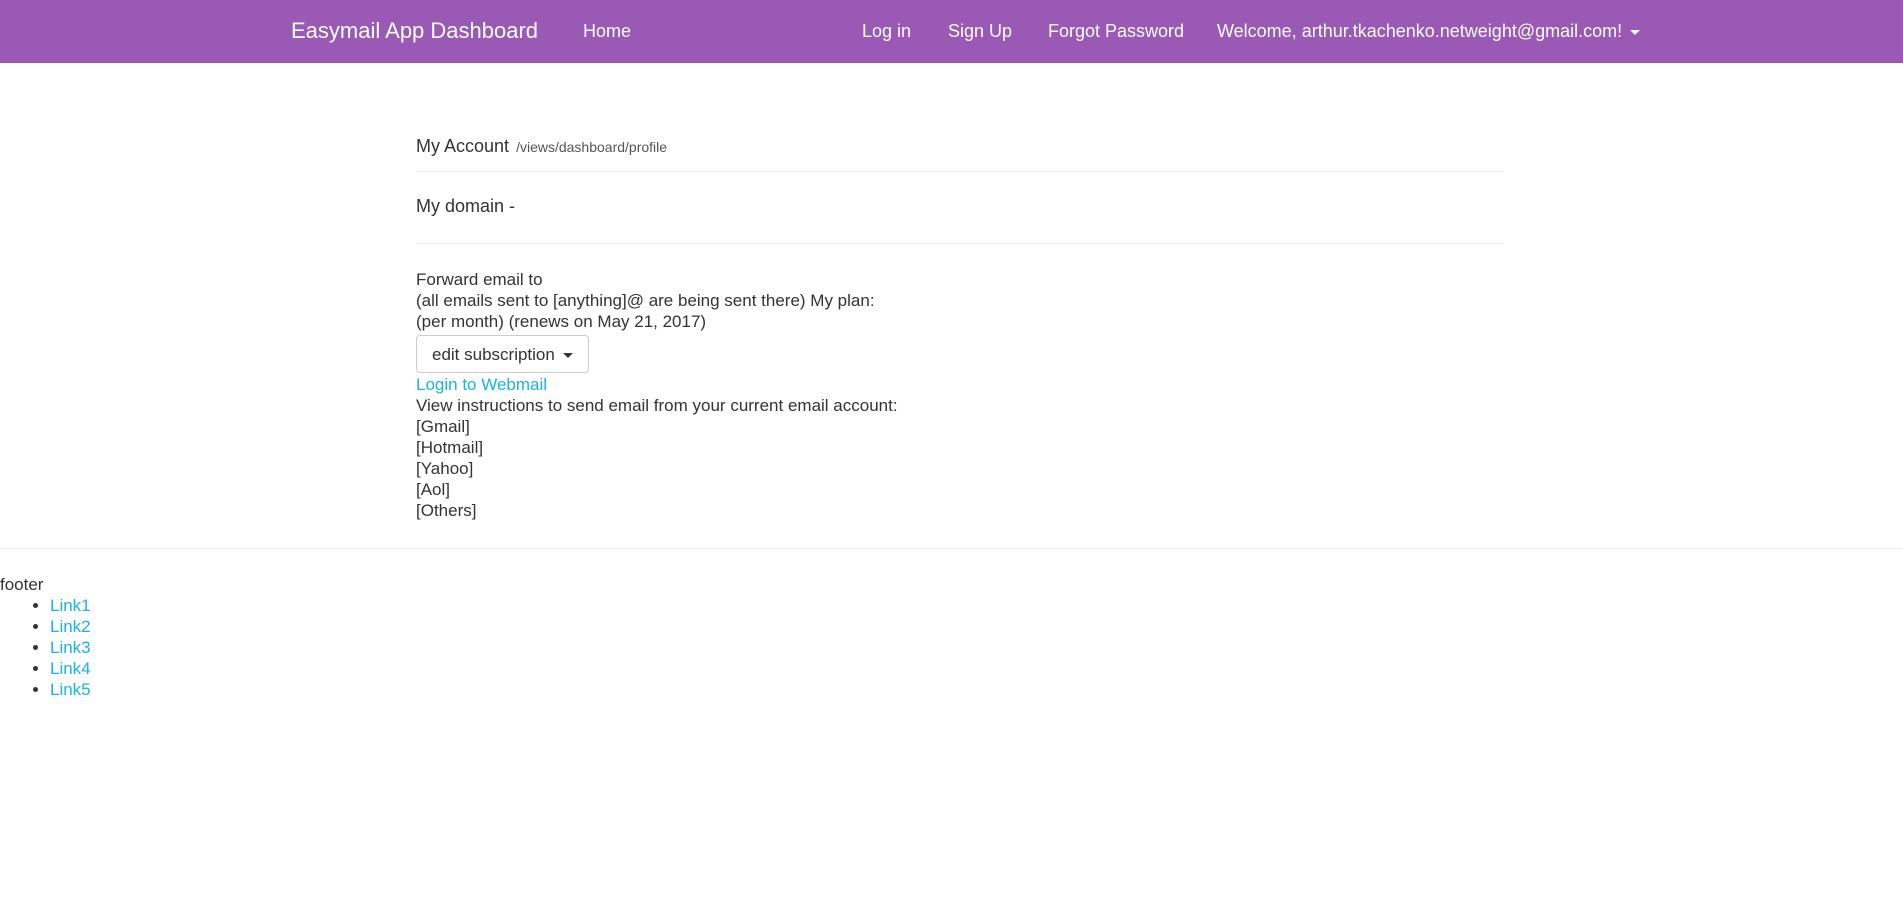 The image size is (1903, 908). Describe the element at coordinates (886, 31) in the screenshot. I see `nav-login-link: Log in` at that location.